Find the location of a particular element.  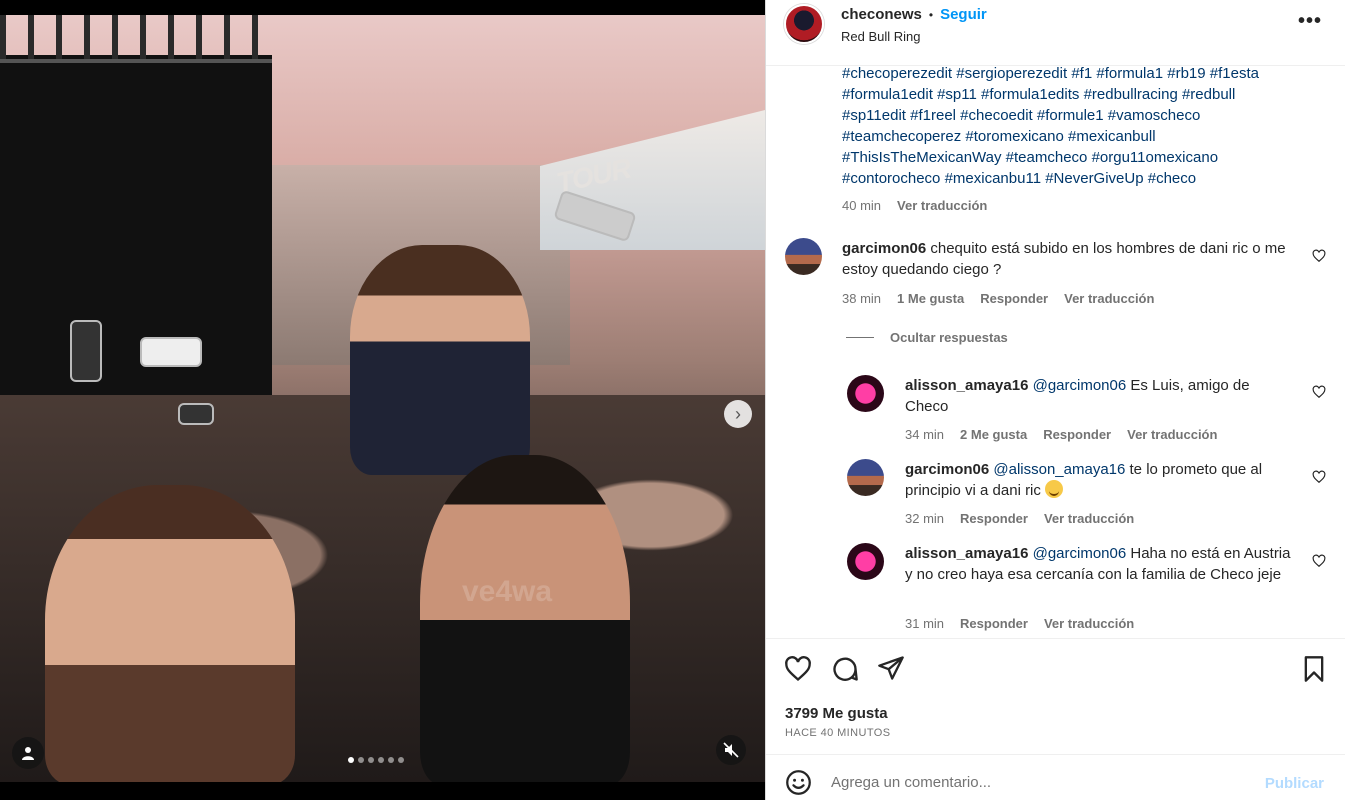

hashtag-link: #formula1 is located at coordinates (1129, 73).